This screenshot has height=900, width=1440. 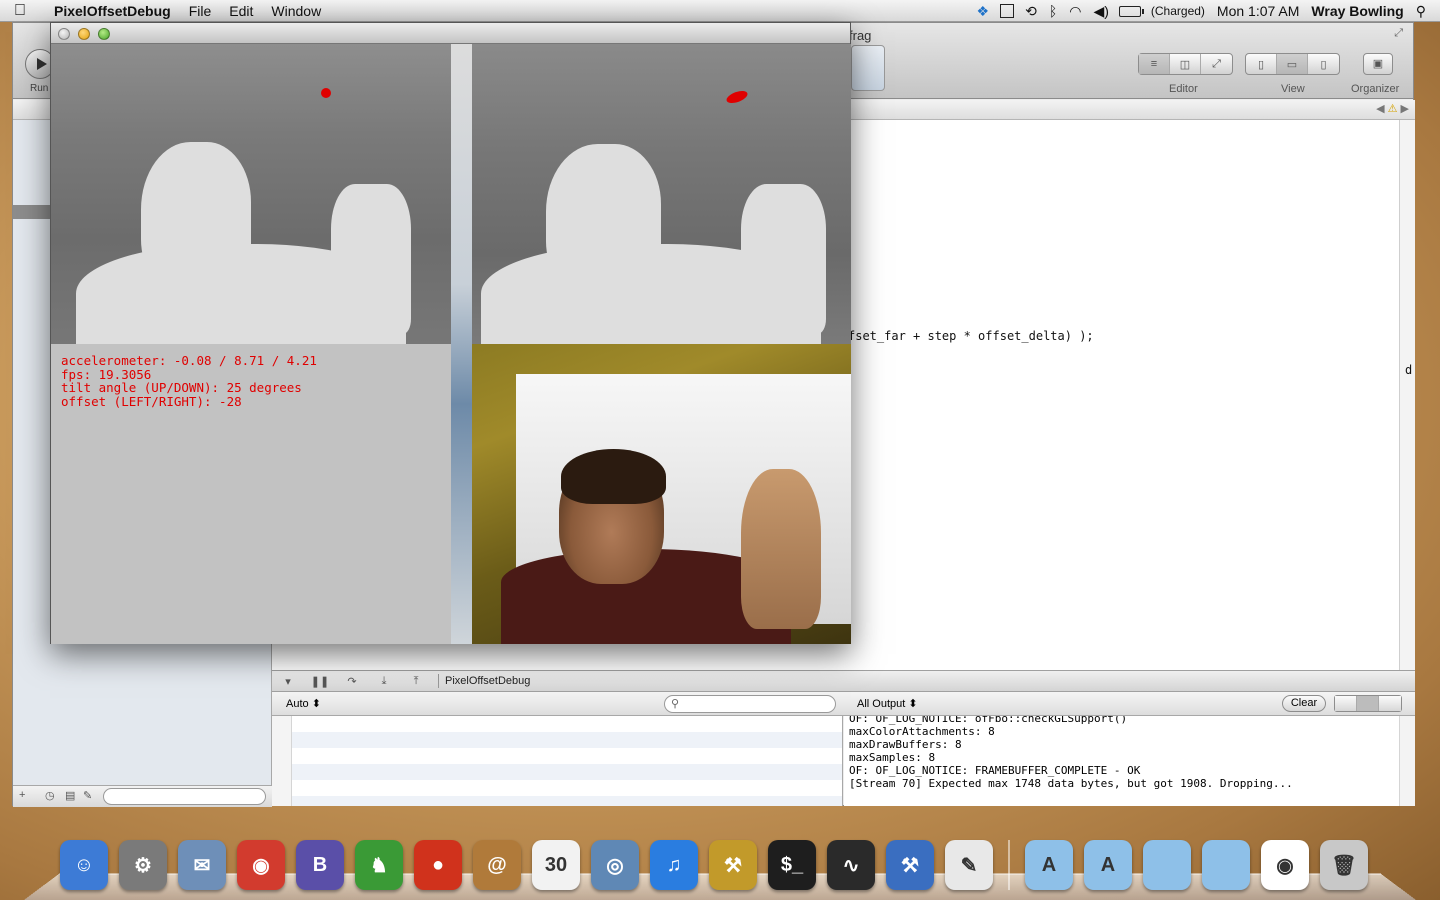 What do you see at coordinates (674, 865) in the screenshot?
I see `itunes-icon: ♫` at bounding box center [674, 865].